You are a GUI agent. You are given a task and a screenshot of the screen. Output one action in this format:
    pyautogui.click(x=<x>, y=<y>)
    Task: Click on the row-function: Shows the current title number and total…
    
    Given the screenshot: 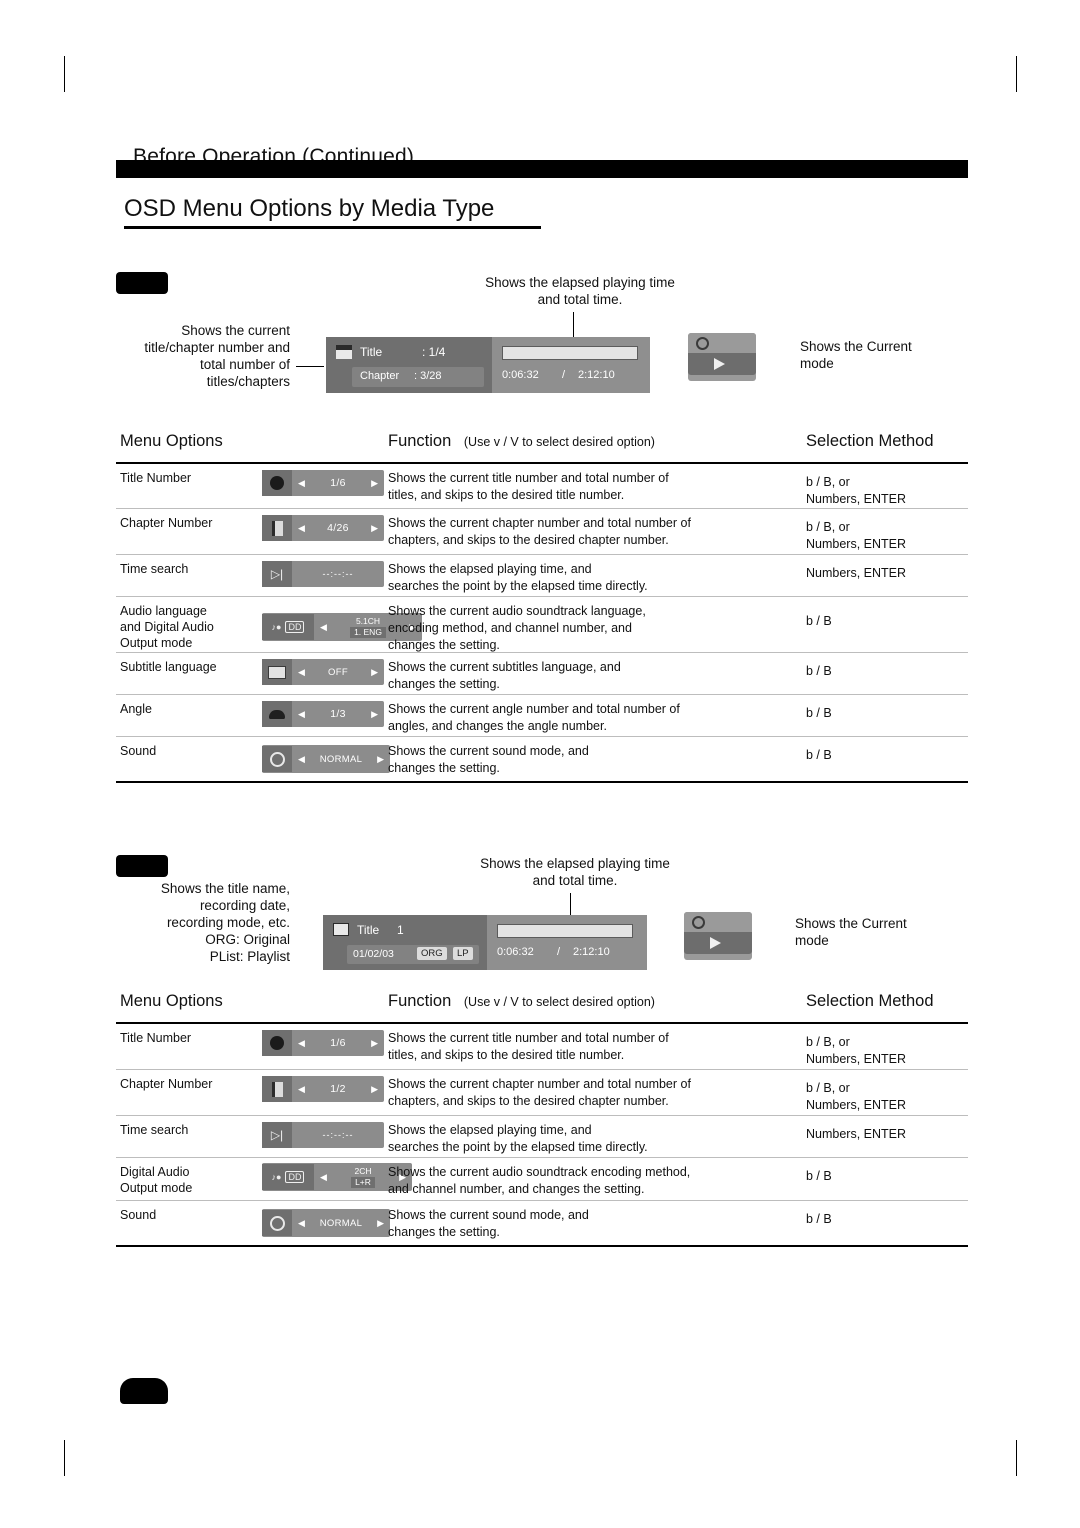 What is the action you would take?
    pyautogui.click(x=528, y=486)
    